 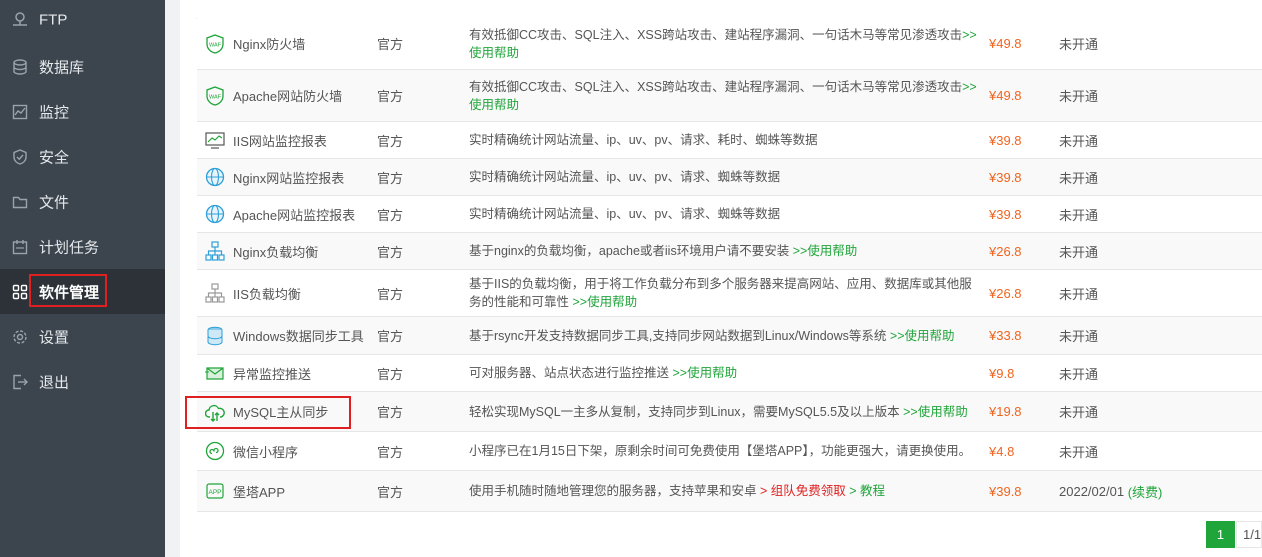 I want to click on chart-monitor-icon, so click(x=215, y=140).